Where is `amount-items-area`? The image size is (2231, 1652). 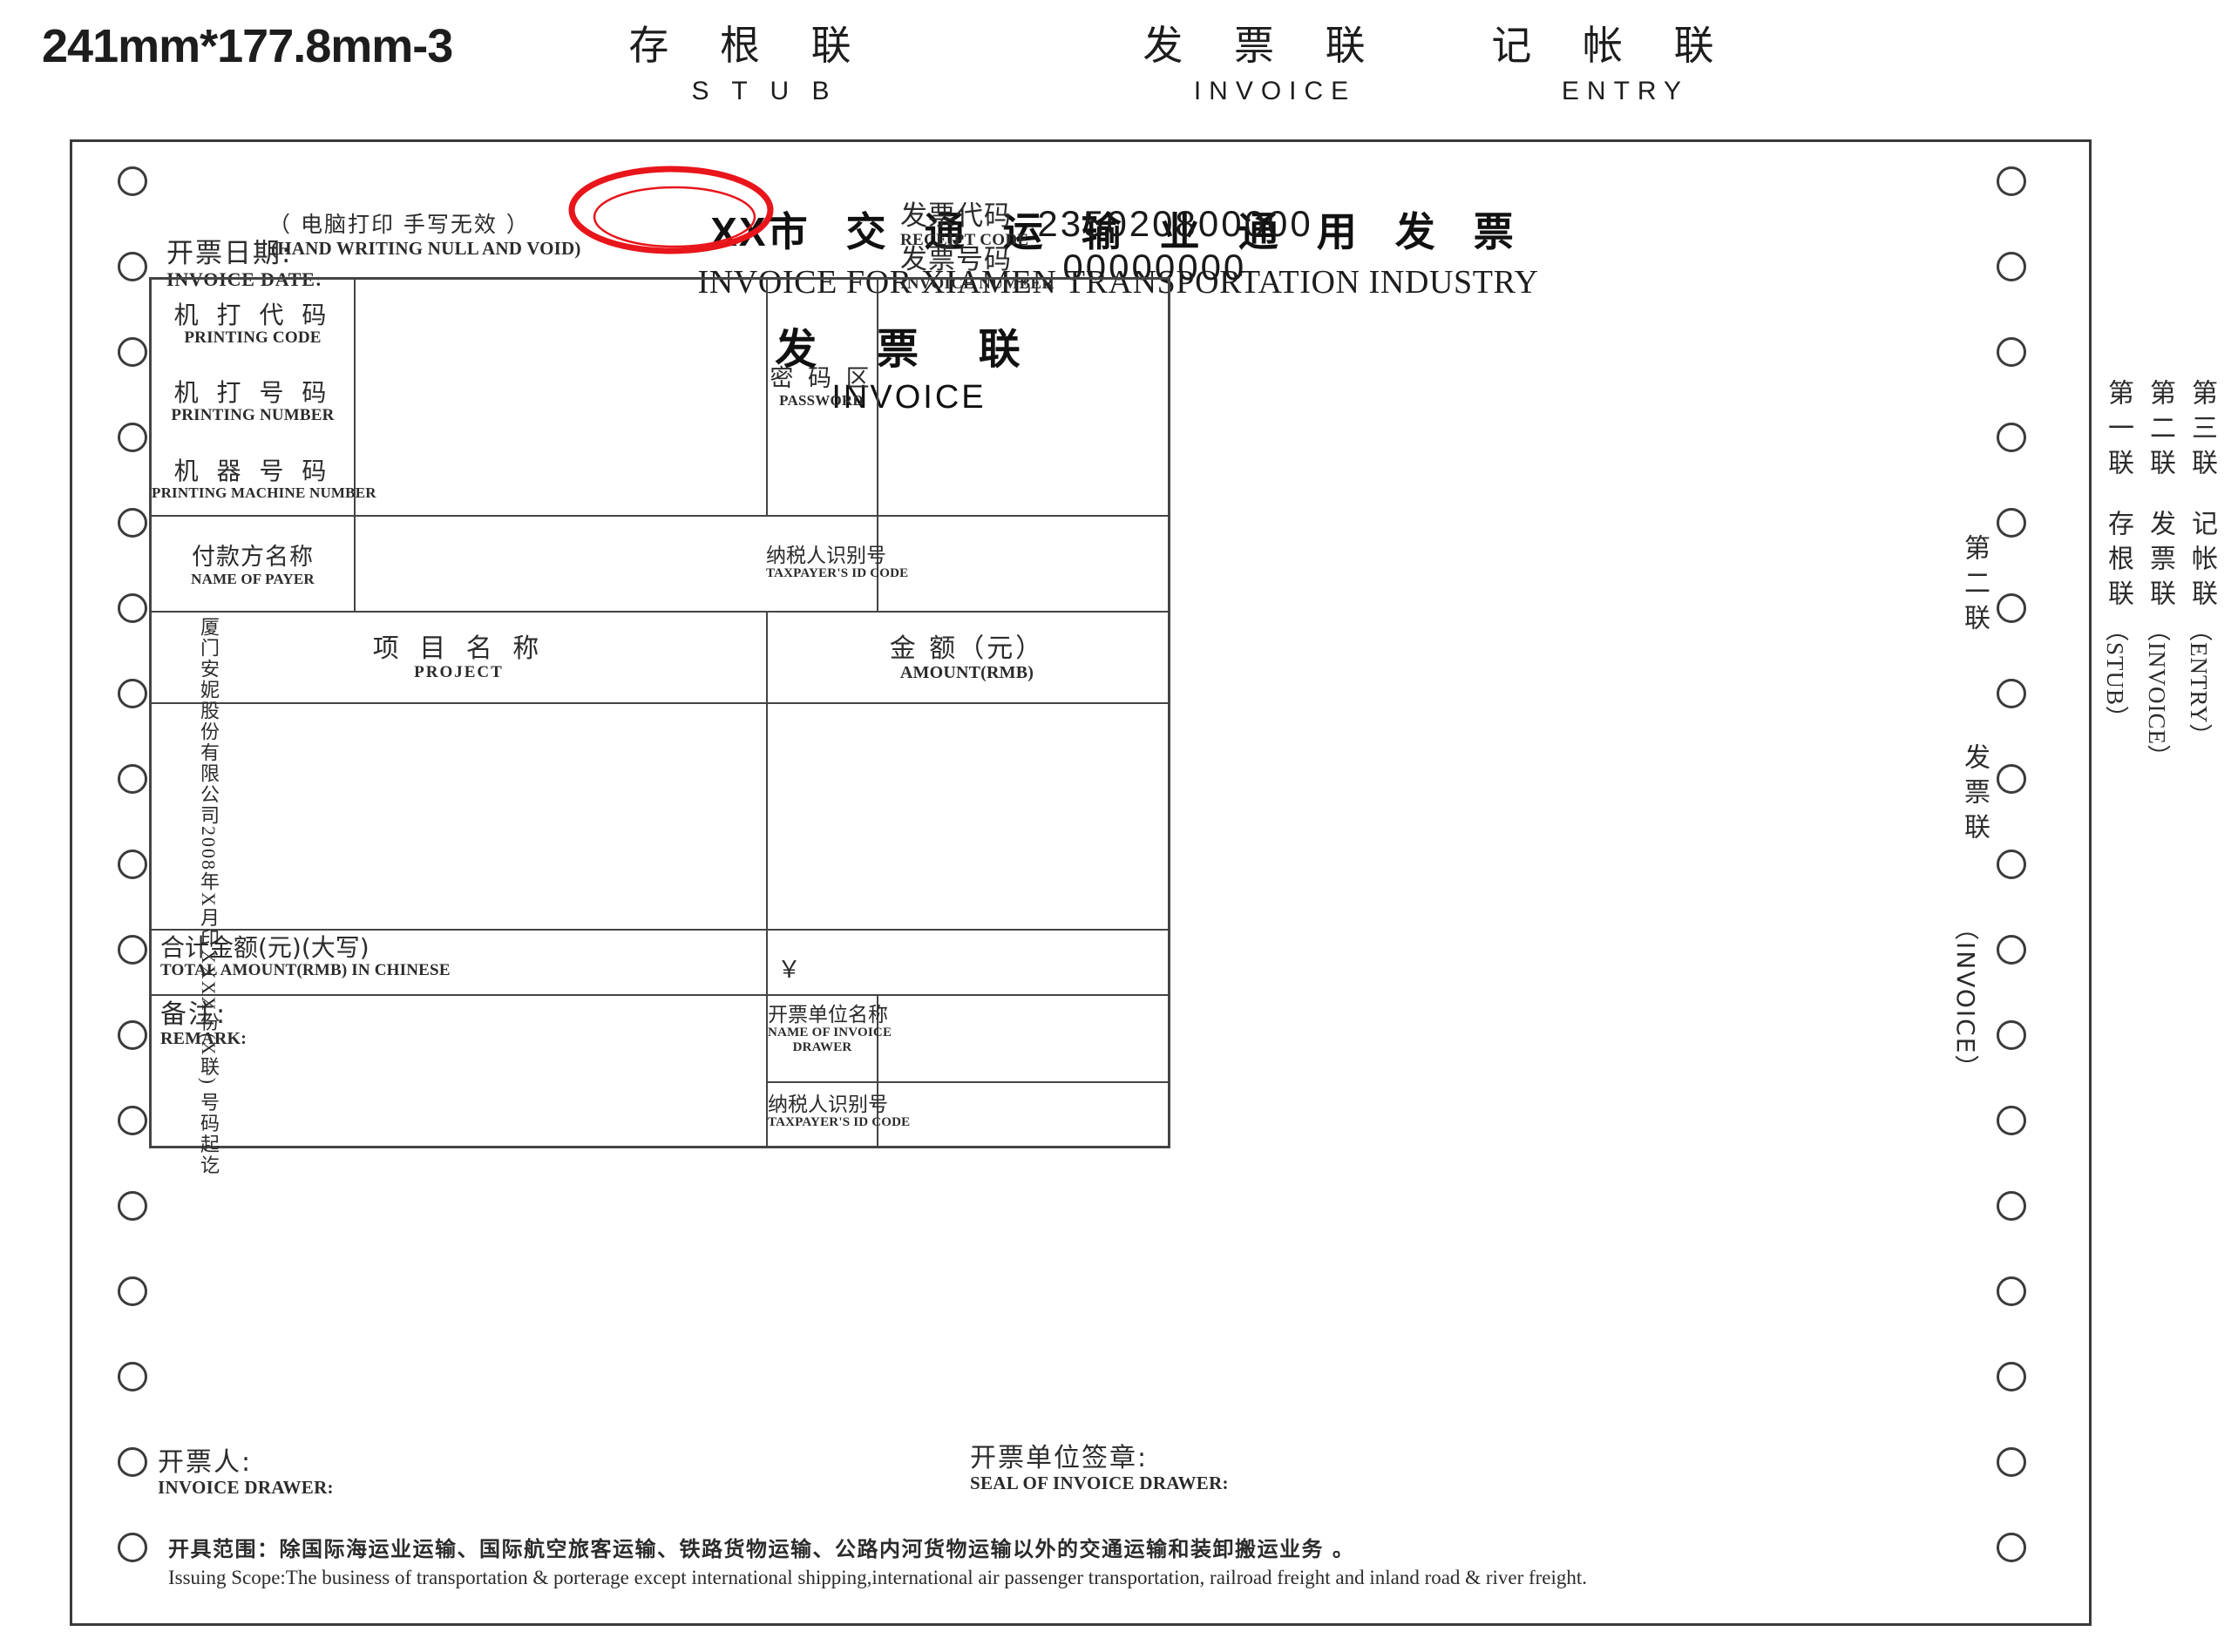
amount-items-area is located at coordinates (967, 815).